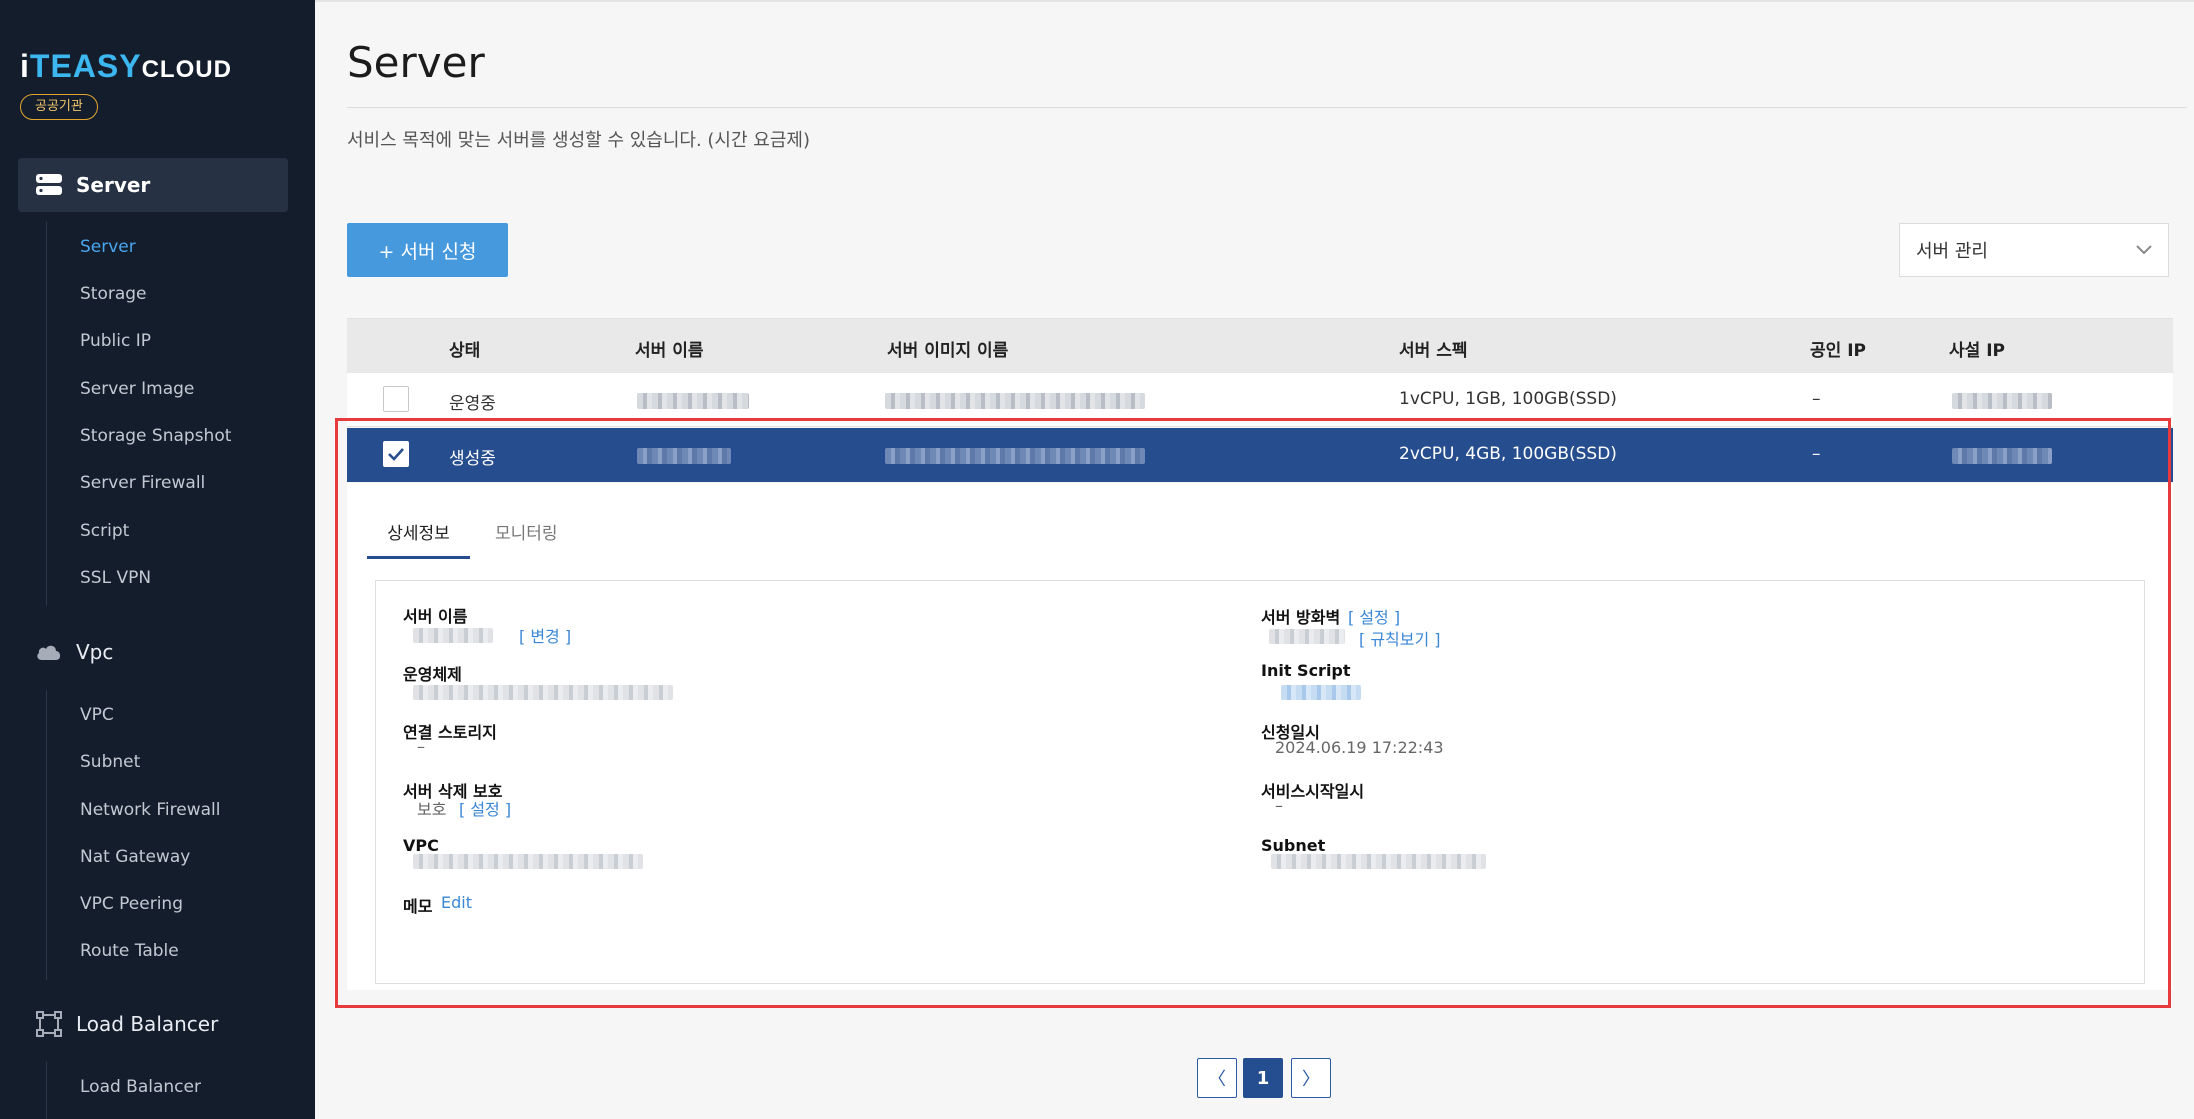  What do you see at coordinates (25, 66) in the screenshot?
I see `logo-i: i` at bounding box center [25, 66].